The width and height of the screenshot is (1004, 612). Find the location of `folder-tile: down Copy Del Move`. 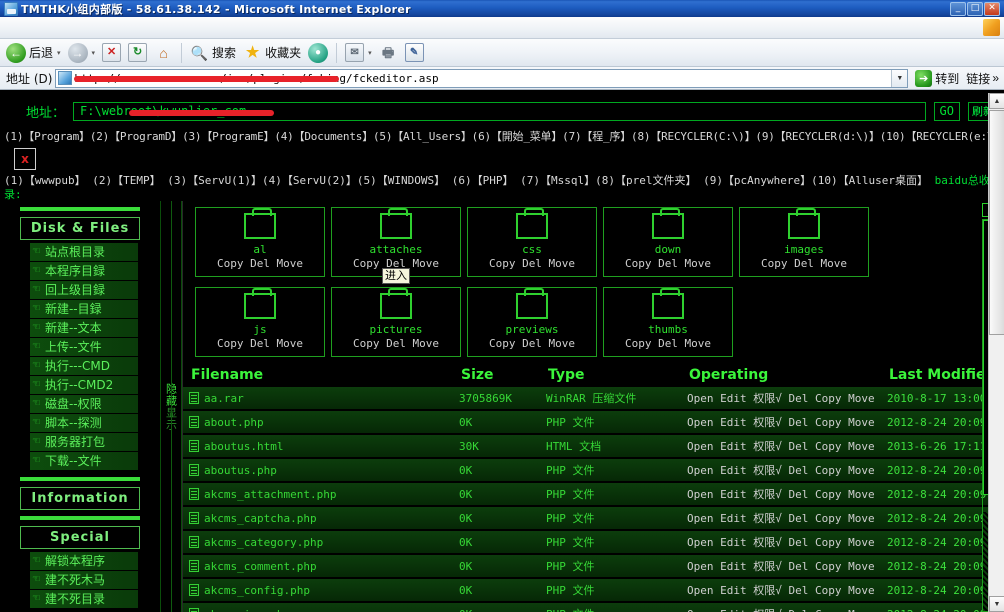

folder-tile: down Copy Del Move is located at coordinates (668, 242).